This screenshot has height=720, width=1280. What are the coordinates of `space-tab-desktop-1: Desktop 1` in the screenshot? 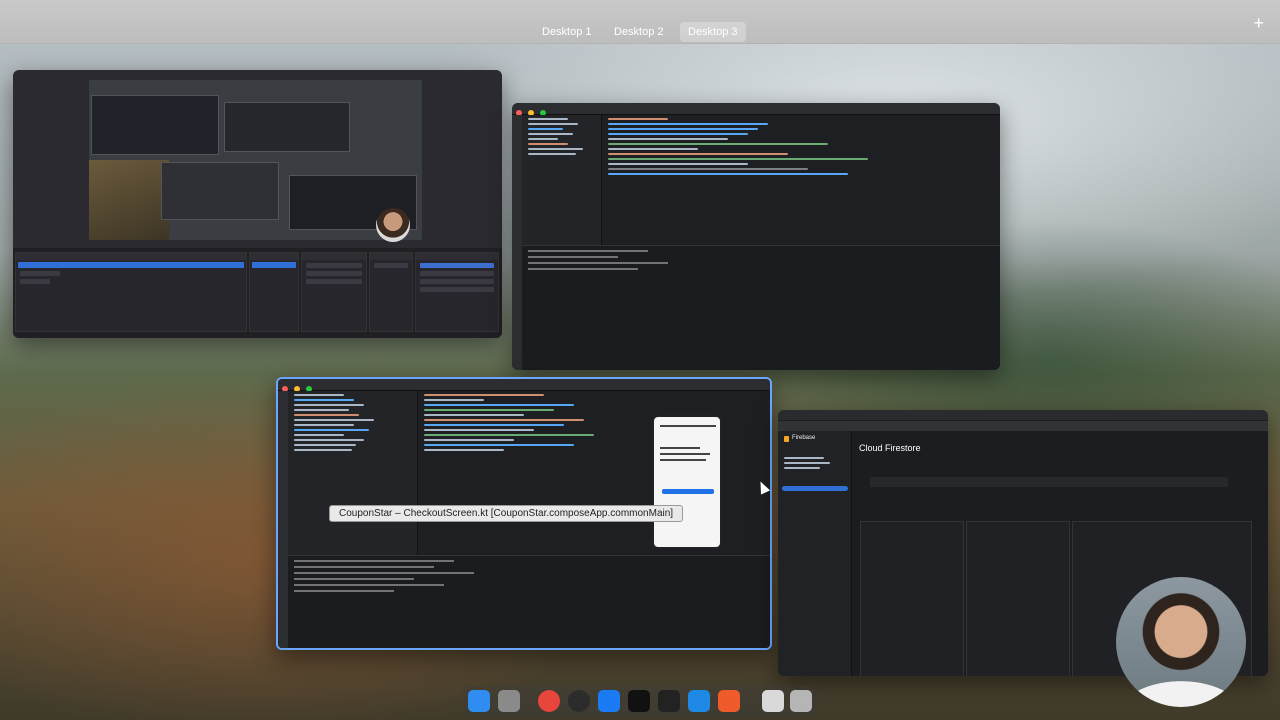 It's located at (567, 32).